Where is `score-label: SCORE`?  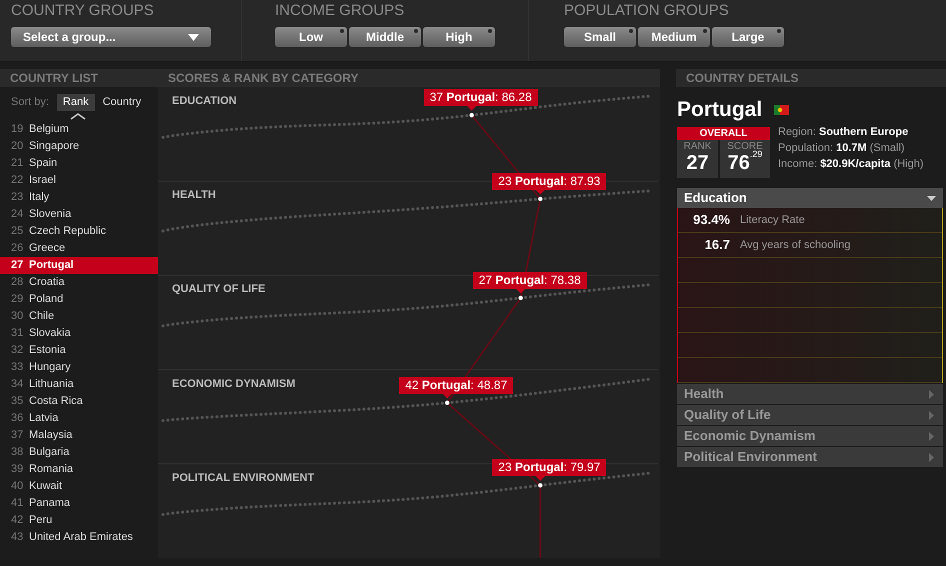 score-label: SCORE is located at coordinates (745, 147).